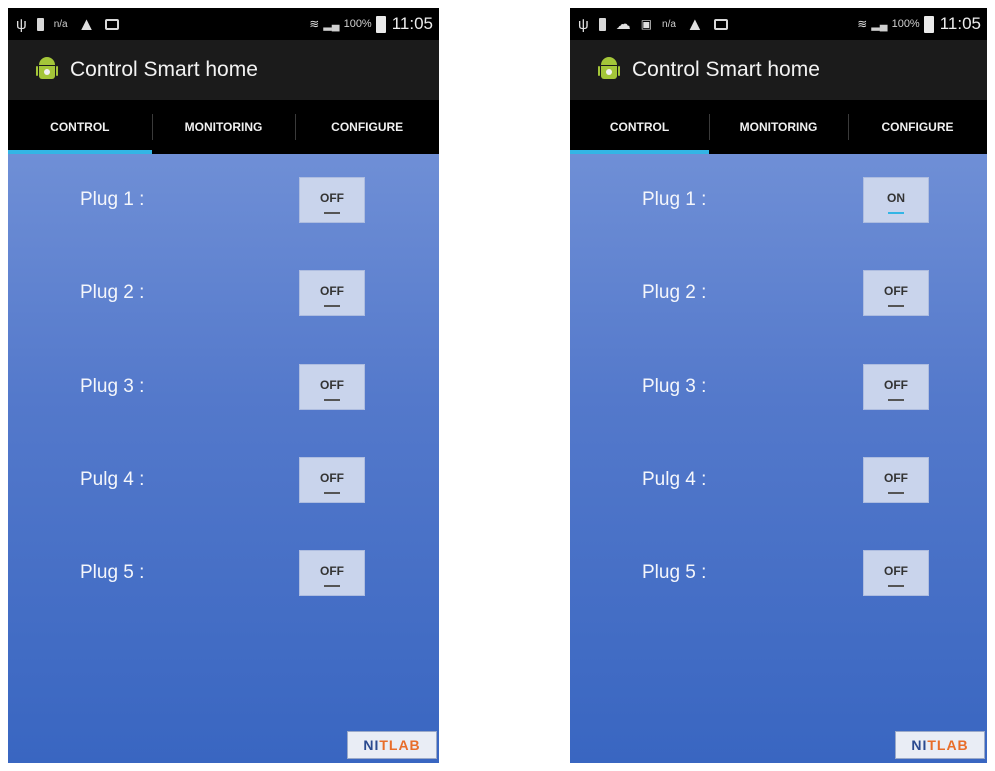 The image size is (995, 771). I want to click on plug-1-toggle-button: OFF, so click(332, 200).